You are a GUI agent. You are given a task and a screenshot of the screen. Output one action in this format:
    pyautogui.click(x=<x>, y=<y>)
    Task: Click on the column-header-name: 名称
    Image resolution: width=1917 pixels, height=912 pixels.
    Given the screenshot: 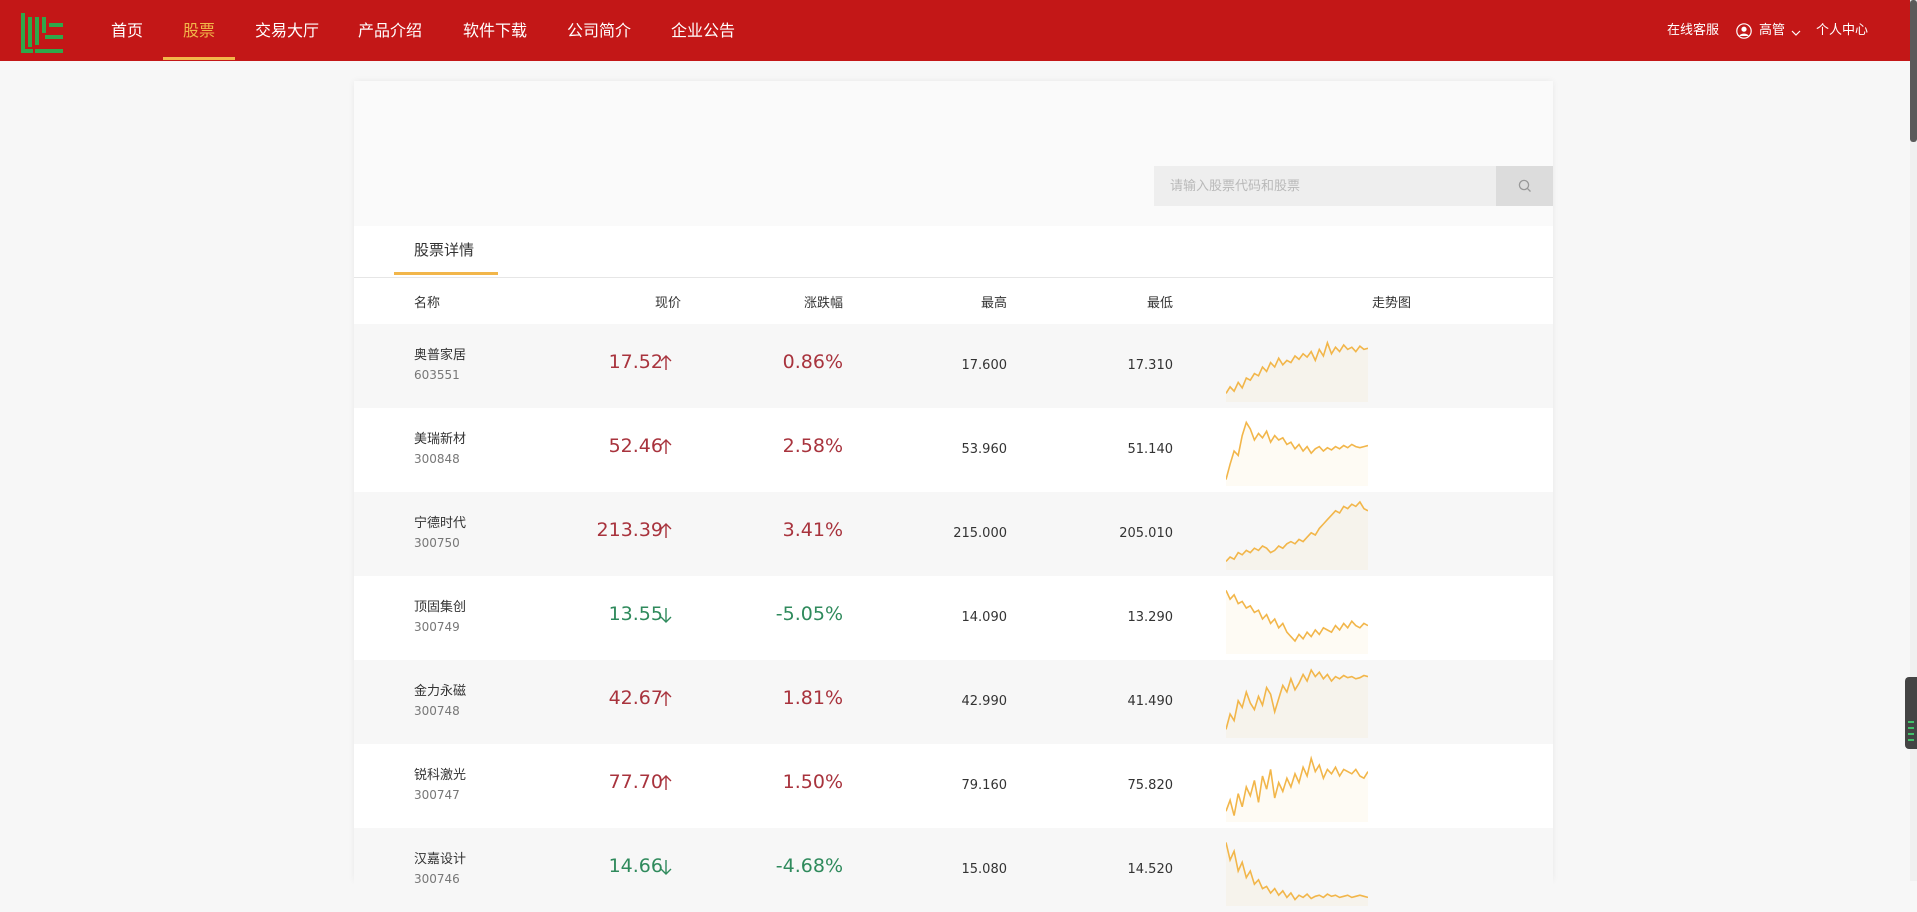 What is the action you would take?
    pyautogui.click(x=427, y=303)
    